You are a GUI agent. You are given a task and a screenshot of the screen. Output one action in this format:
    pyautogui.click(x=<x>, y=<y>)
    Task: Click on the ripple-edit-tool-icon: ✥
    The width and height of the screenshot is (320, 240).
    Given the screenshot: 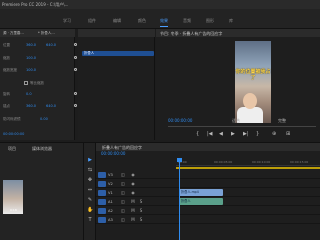 What is the action you would take?
    pyautogui.click(x=90, y=180)
    